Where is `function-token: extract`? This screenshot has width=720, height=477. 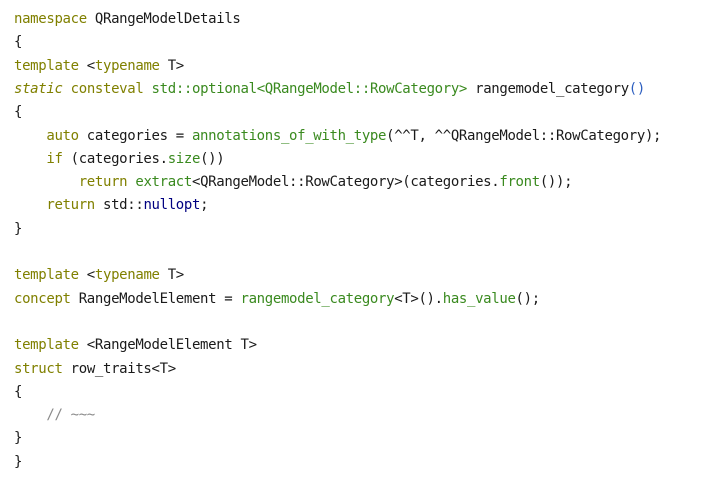 function-token: extract is located at coordinates (163, 182).